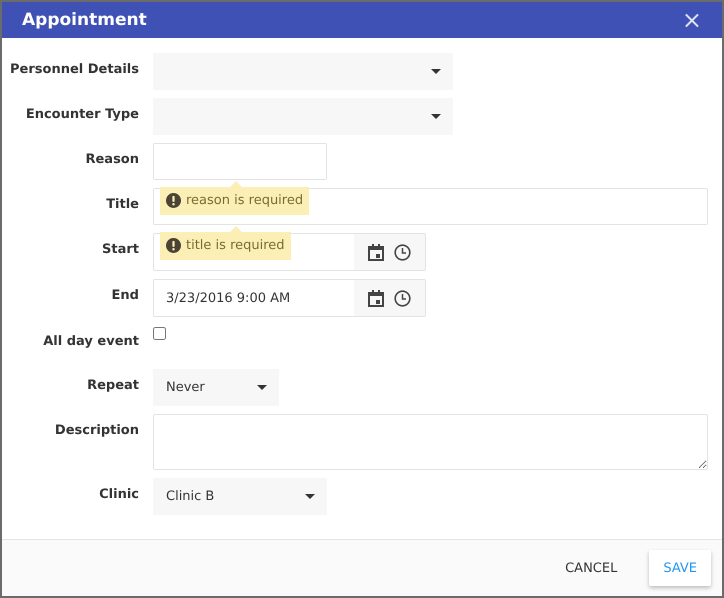  What do you see at coordinates (402, 252) in the screenshot?
I see `clock-icon` at bounding box center [402, 252].